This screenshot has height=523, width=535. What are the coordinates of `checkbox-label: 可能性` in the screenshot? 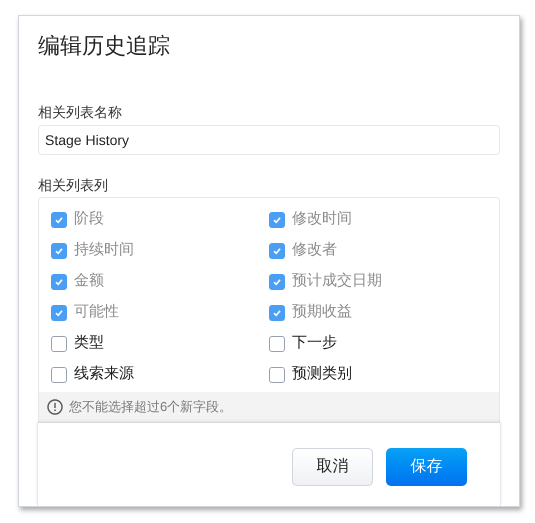 It's located at (96, 312).